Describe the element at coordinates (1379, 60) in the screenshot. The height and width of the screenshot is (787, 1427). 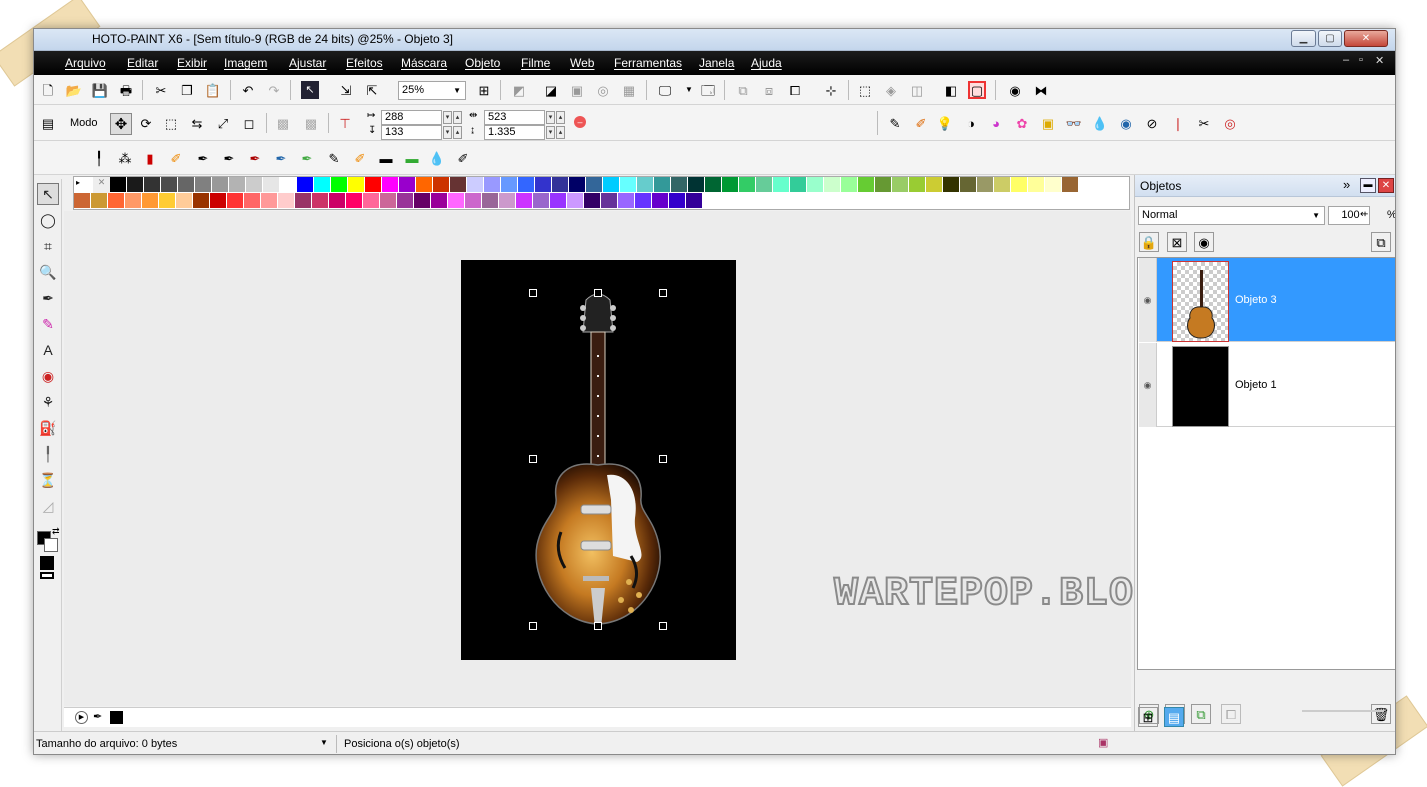
I see `doc-close-icon: ✕` at that location.